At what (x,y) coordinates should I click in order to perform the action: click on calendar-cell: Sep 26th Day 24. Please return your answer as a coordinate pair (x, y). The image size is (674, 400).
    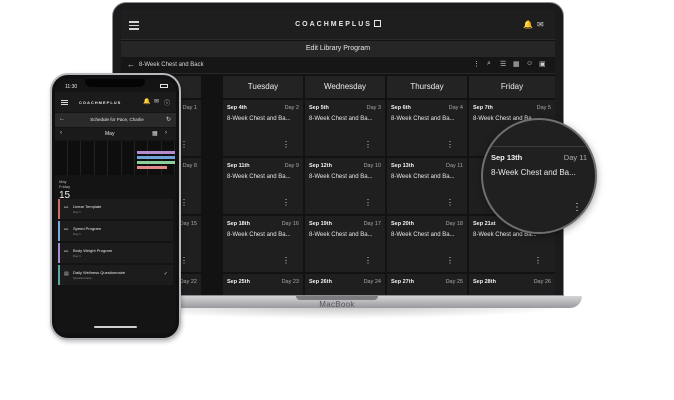
    Looking at the image, I should click on (345, 284).